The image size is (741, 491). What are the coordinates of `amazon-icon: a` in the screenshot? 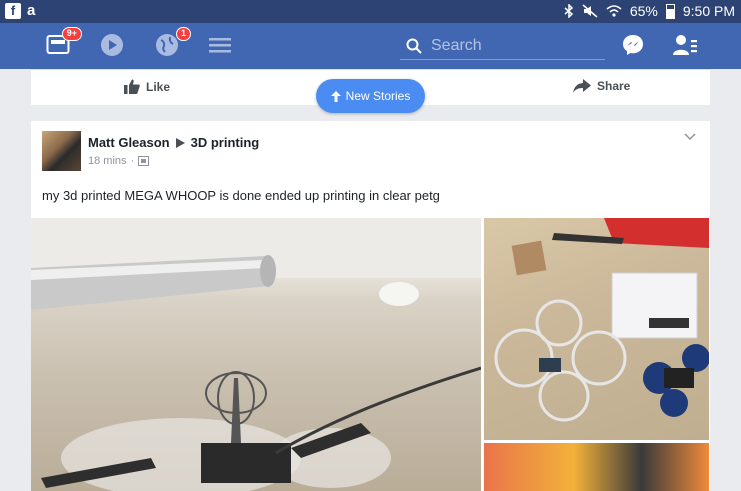 It's located at (31, 10).